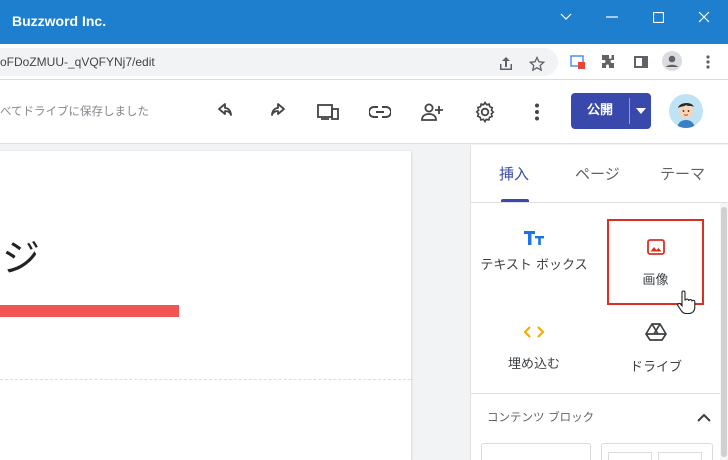 Image resolution: width=728 pixels, height=460 pixels. Describe the element at coordinates (597, 173) in the screenshot. I see `tab-pages: ページ` at that location.